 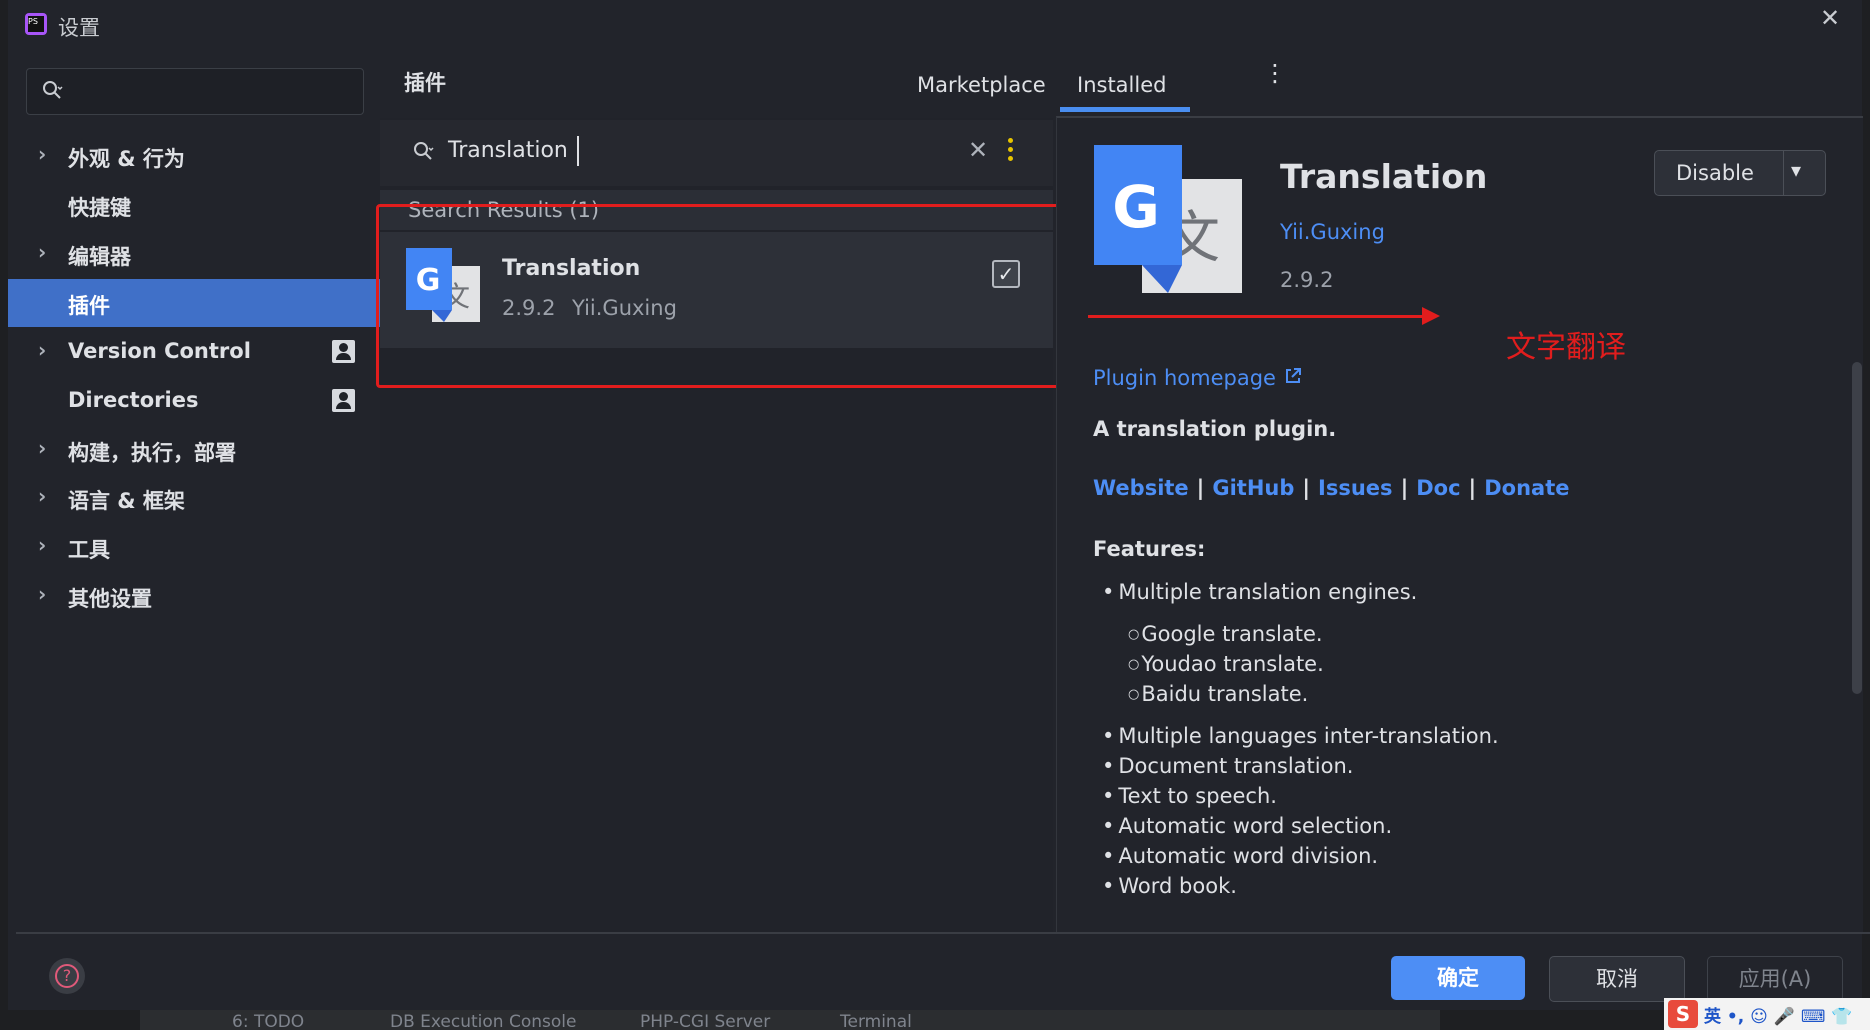 I want to click on red-highlight-box, so click(x=723, y=296).